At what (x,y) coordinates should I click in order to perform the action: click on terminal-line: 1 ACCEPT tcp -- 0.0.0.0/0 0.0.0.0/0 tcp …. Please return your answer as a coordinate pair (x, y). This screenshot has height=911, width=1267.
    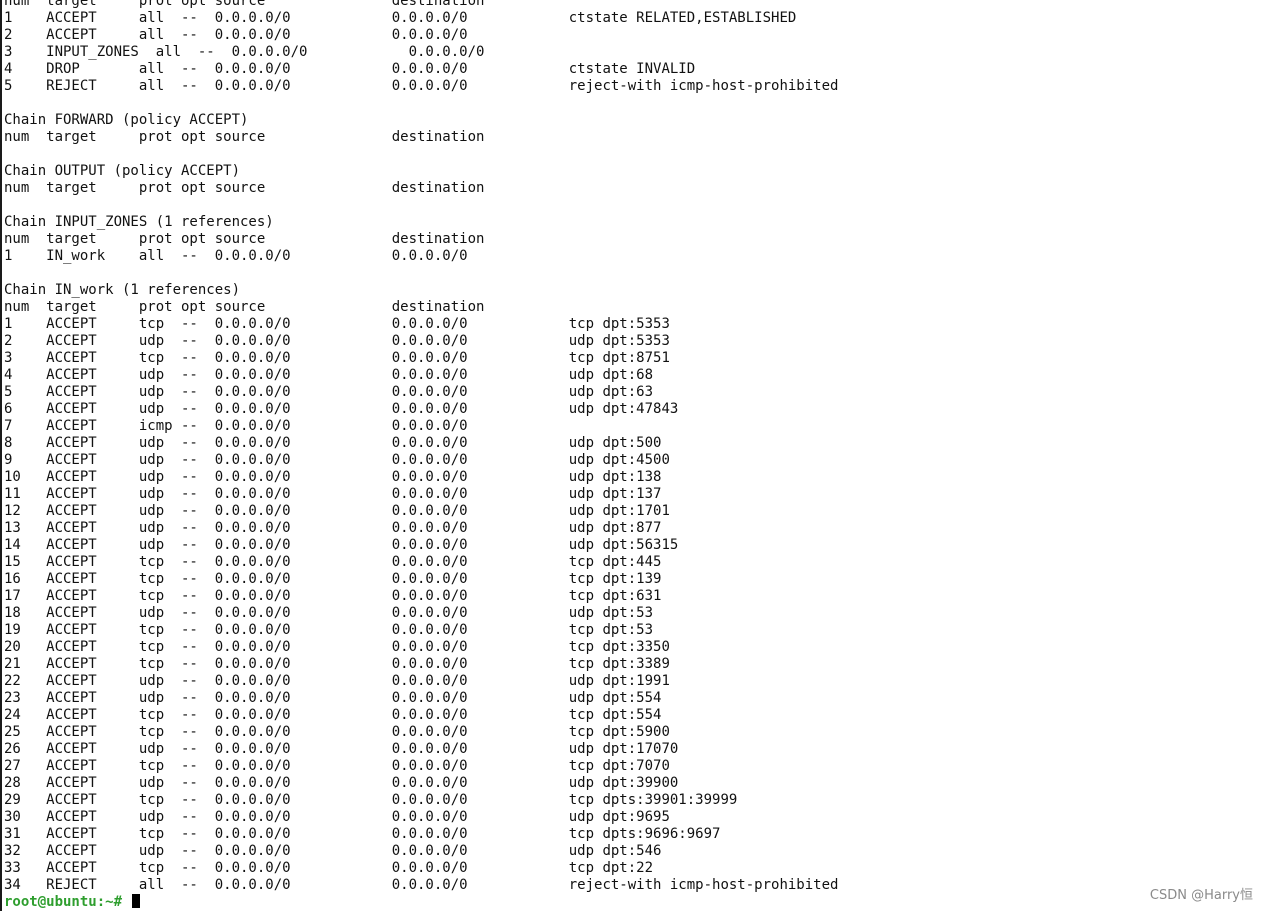
    Looking at the image, I should click on (337, 324).